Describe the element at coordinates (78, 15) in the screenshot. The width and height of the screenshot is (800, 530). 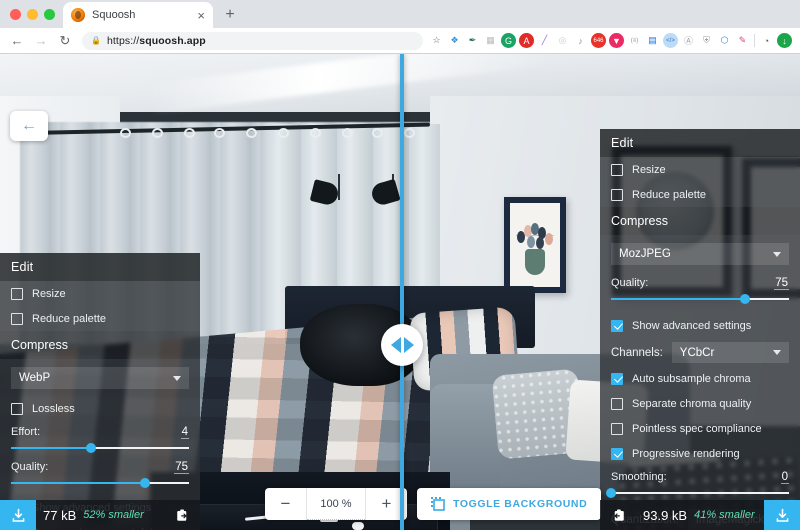
I see `squoosh-favicon` at that location.